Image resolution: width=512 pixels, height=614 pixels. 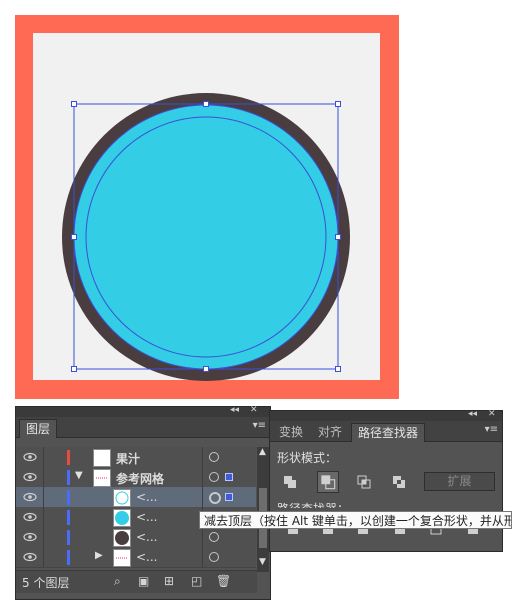 I want to click on layer-name: 果汁, so click(x=128, y=458).